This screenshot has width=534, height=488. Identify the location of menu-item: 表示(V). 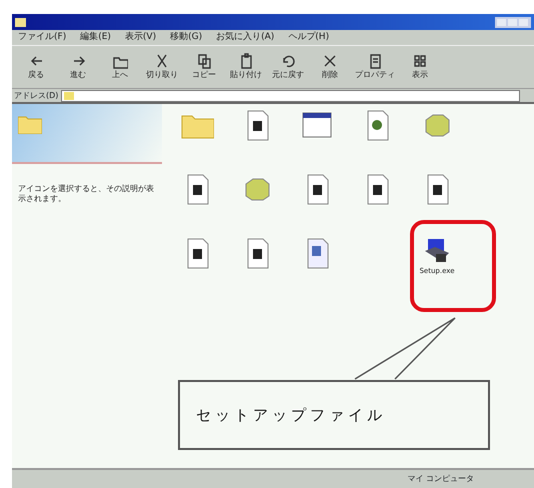
(140, 37).